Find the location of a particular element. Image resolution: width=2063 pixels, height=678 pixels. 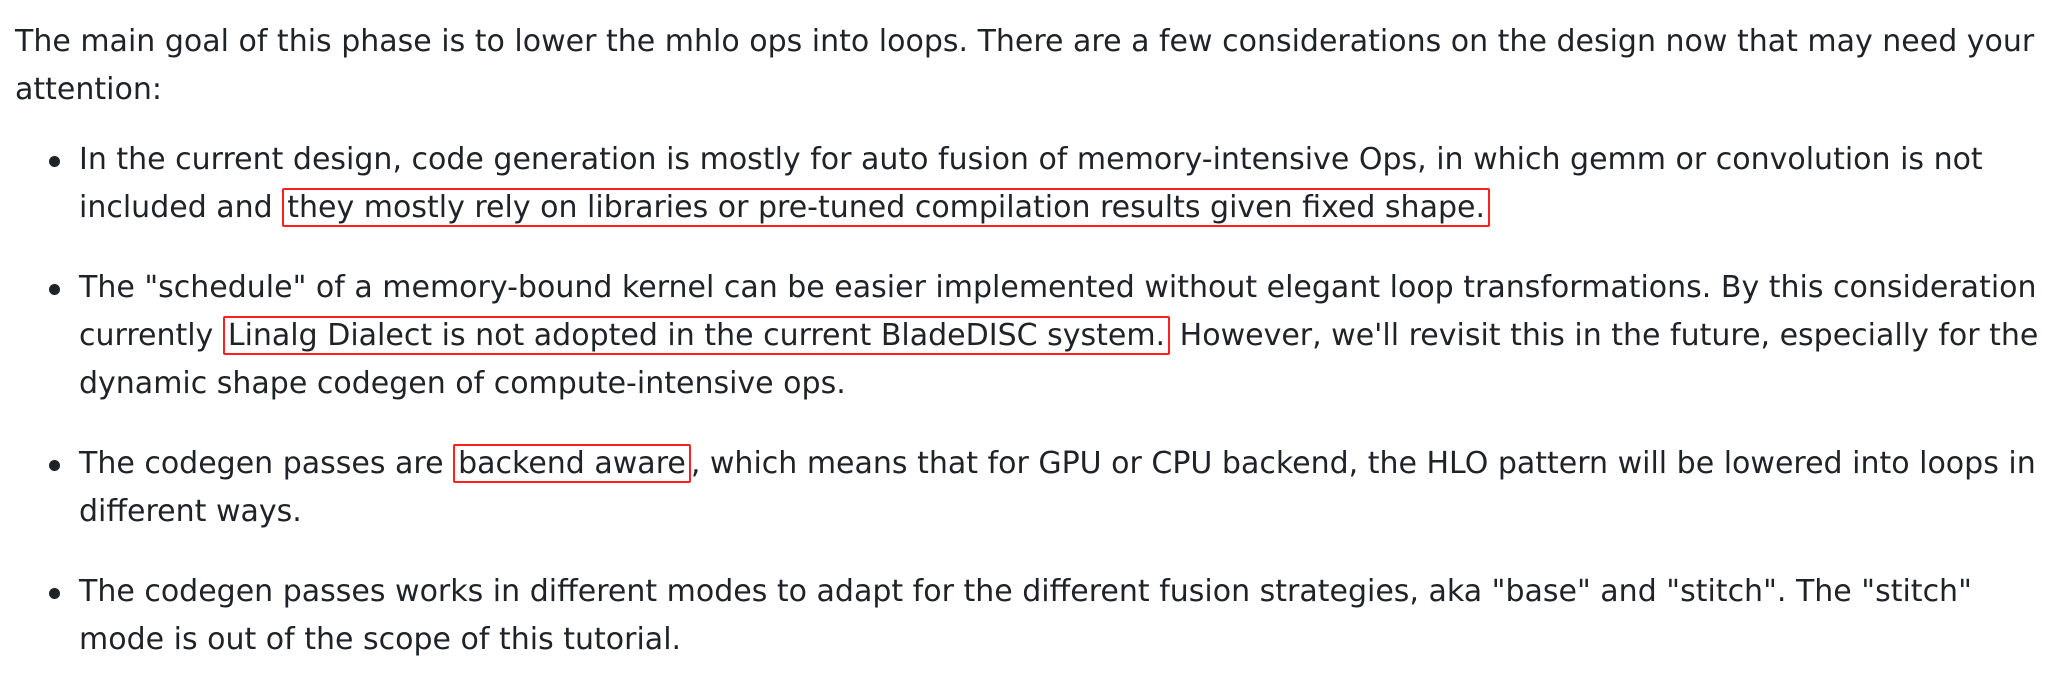

item-text: The codegen passes are is located at coordinates (261, 463).